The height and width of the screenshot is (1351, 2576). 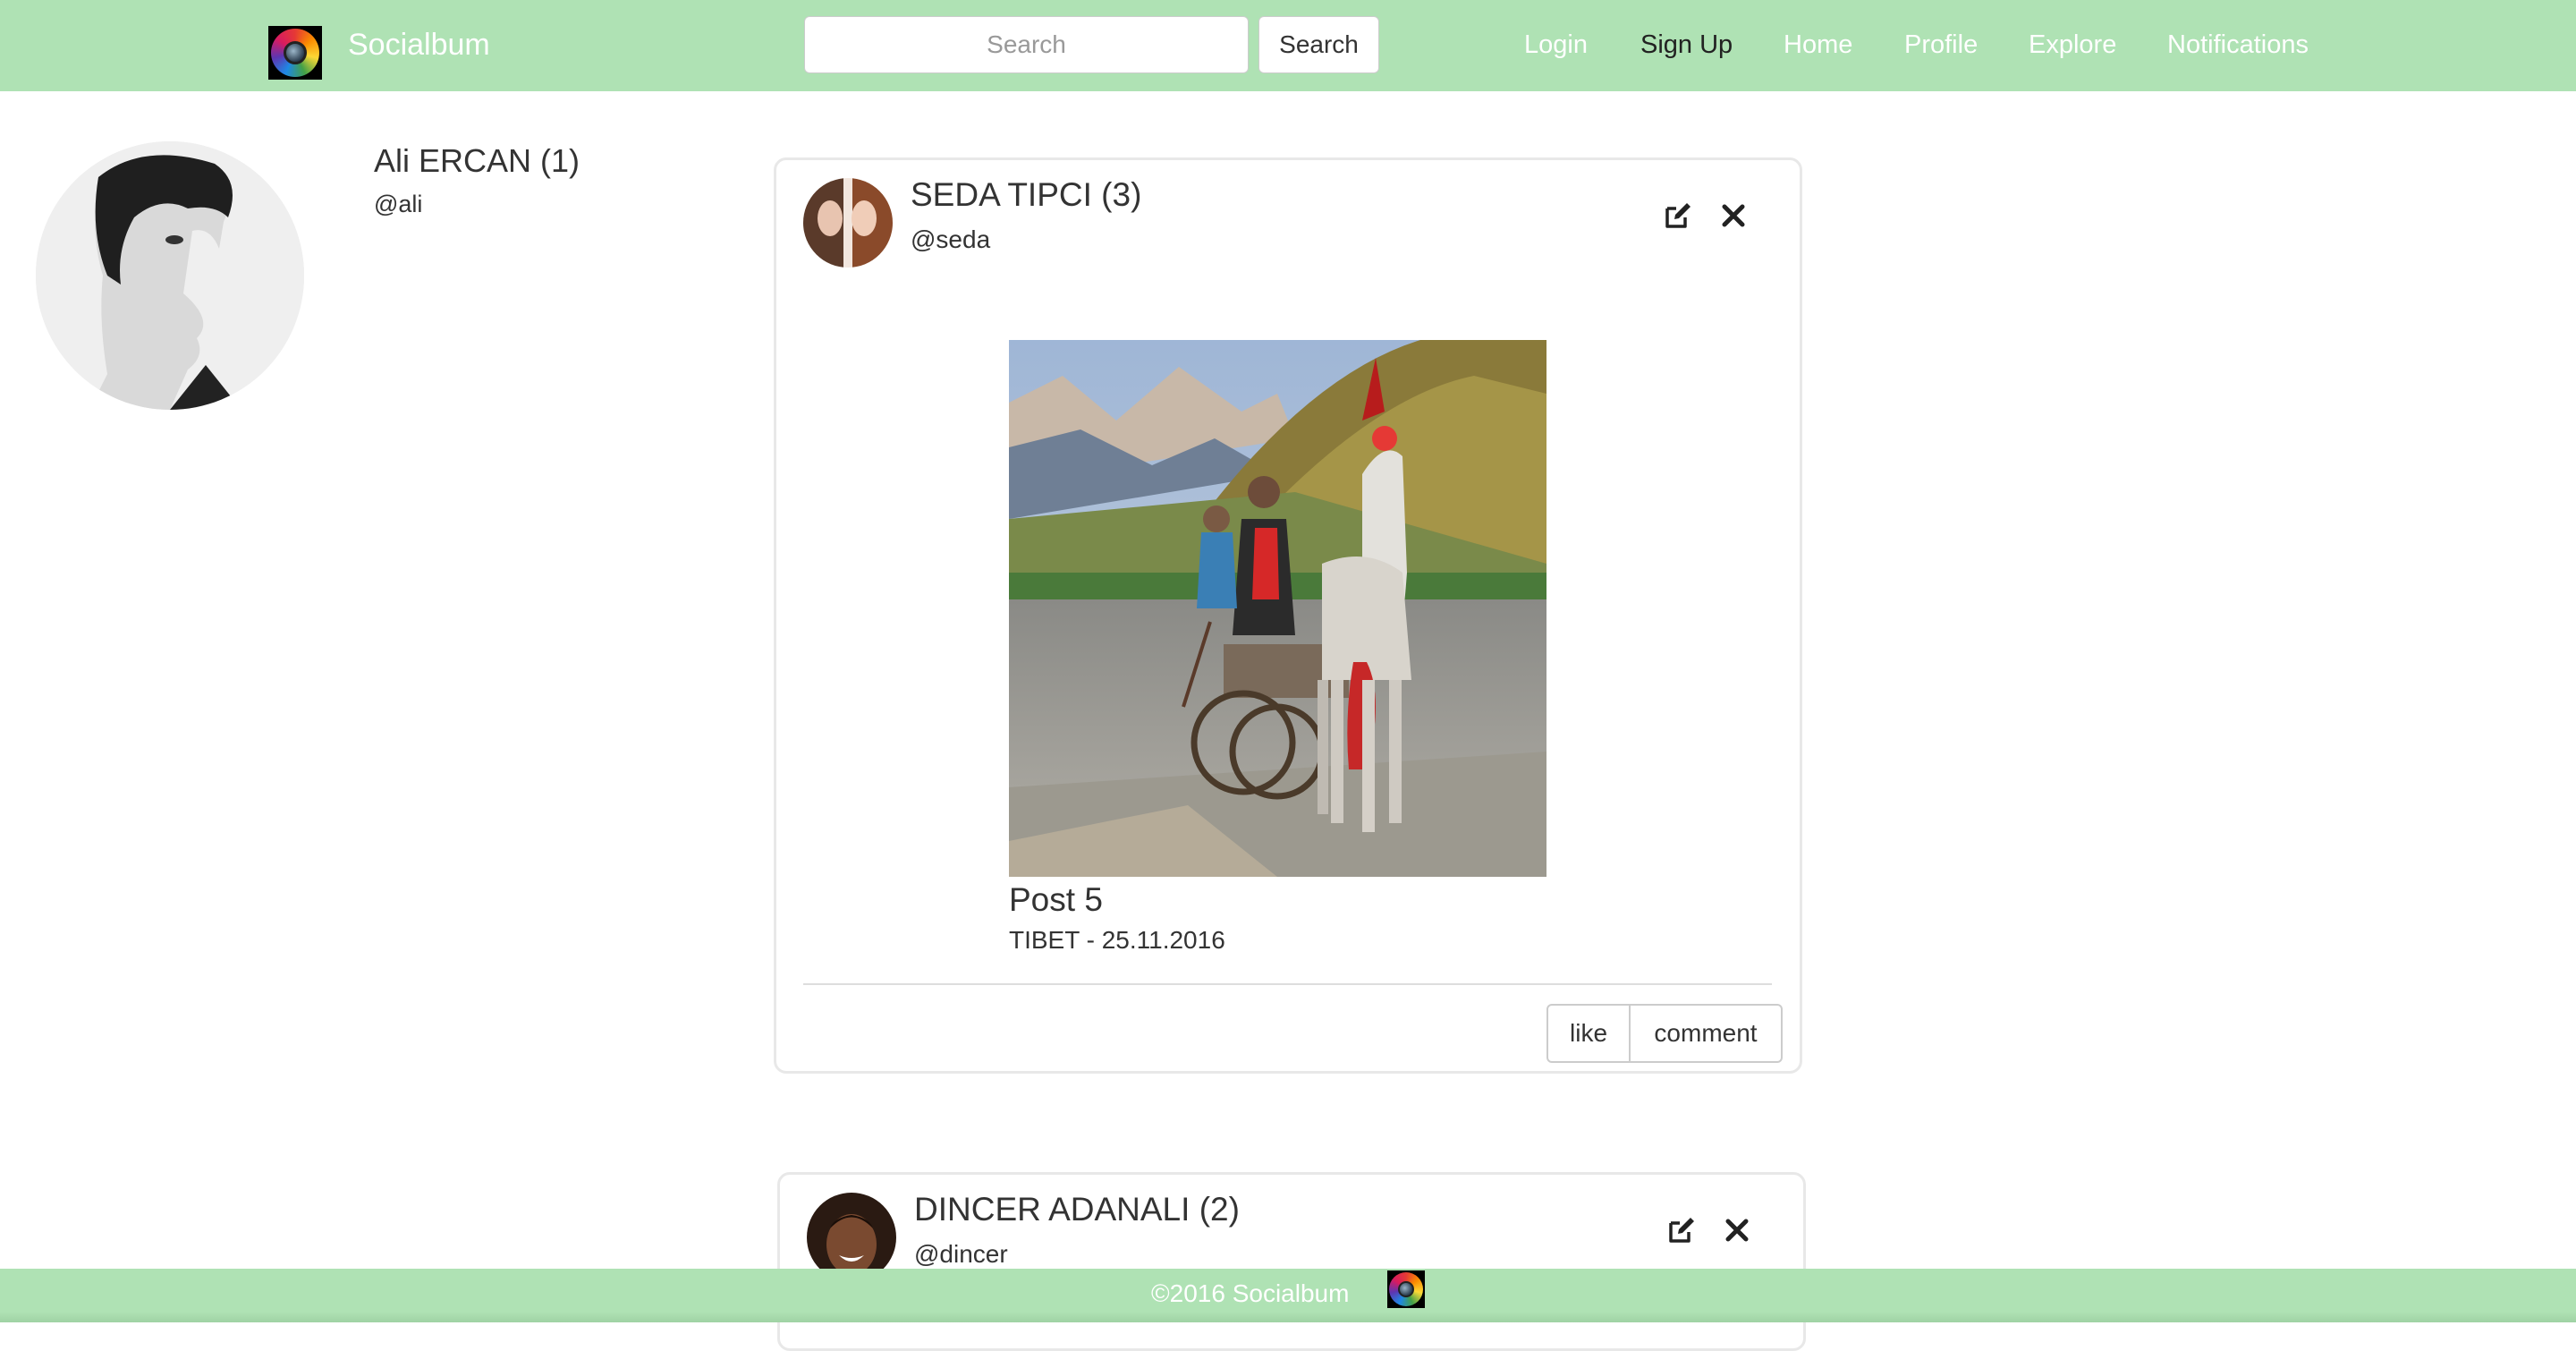 What do you see at coordinates (477, 160) in the screenshot?
I see `profile-name: Ali ERCAN (1)` at bounding box center [477, 160].